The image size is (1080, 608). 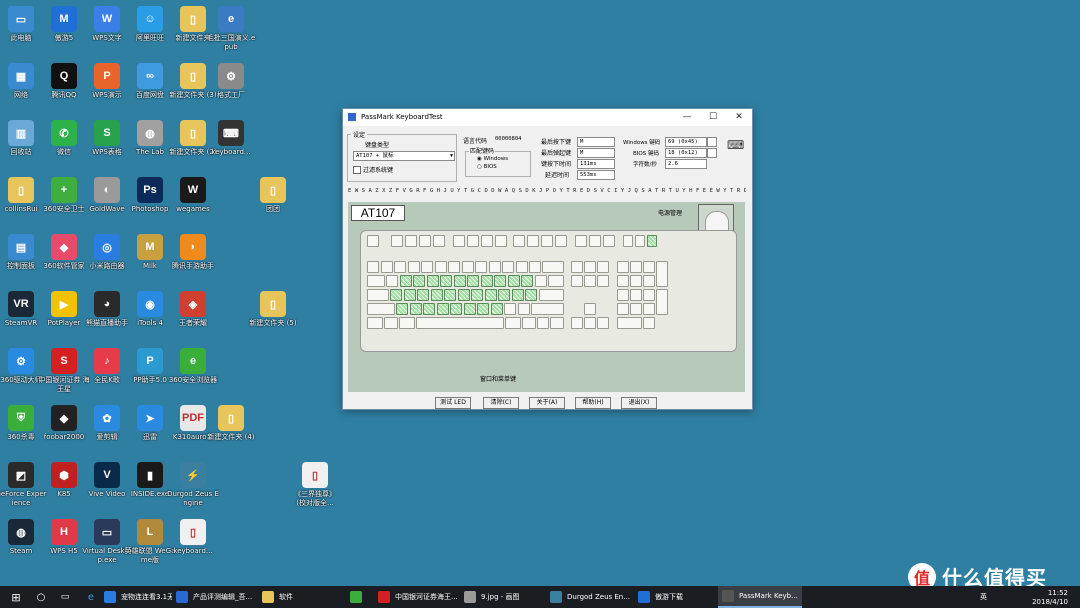 What do you see at coordinates (65, 597) in the screenshot?
I see `task-view-icon: ▭` at bounding box center [65, 597].